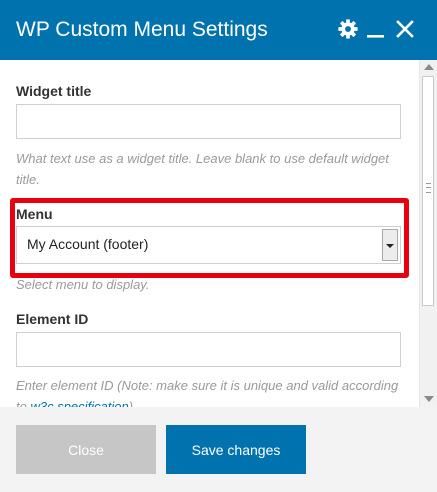  What do you see at coordinates (86, 449) in the screenshot?
I see `close-button: Close` at bounding box center [86, 449].